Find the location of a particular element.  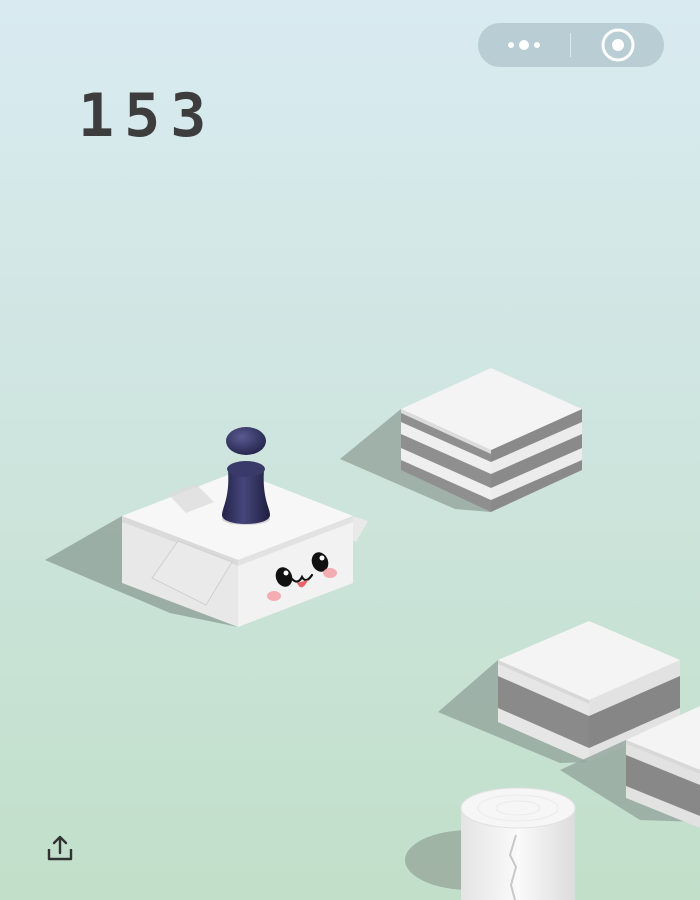

score-counter: 153 is located at coordinates (147, 116).